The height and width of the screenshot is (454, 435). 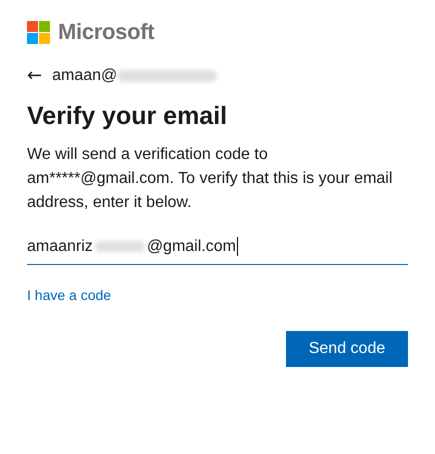 I want to click on page-heading: Verify your email, so click(x=127, y=116).